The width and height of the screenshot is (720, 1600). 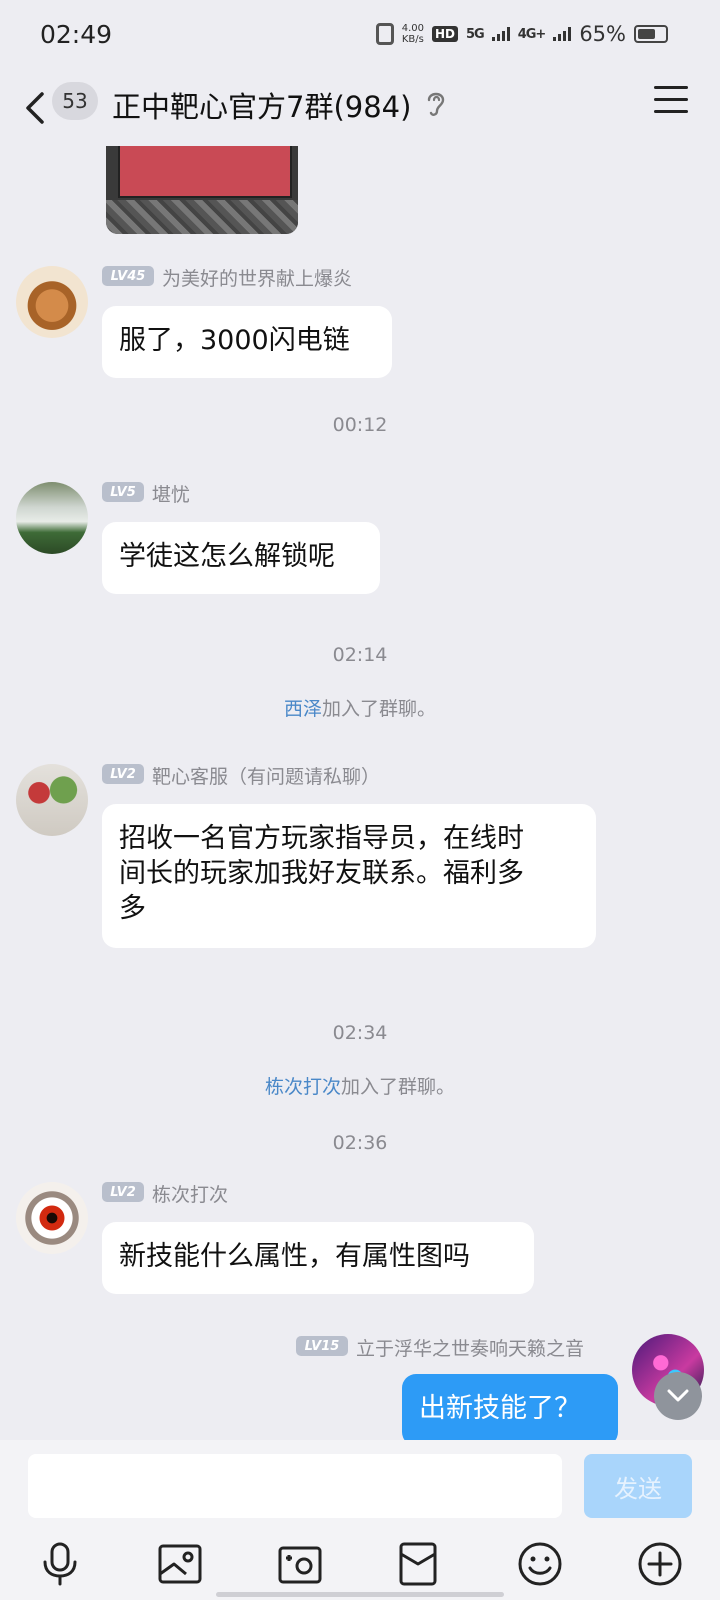 I want to click on battery-icon, so click(x=651, y=34).